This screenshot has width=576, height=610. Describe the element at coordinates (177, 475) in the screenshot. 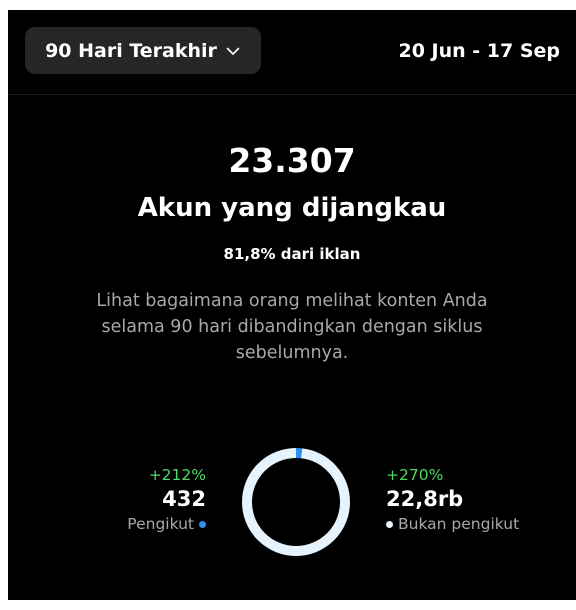

I see `followers-change: +212%` at that location.